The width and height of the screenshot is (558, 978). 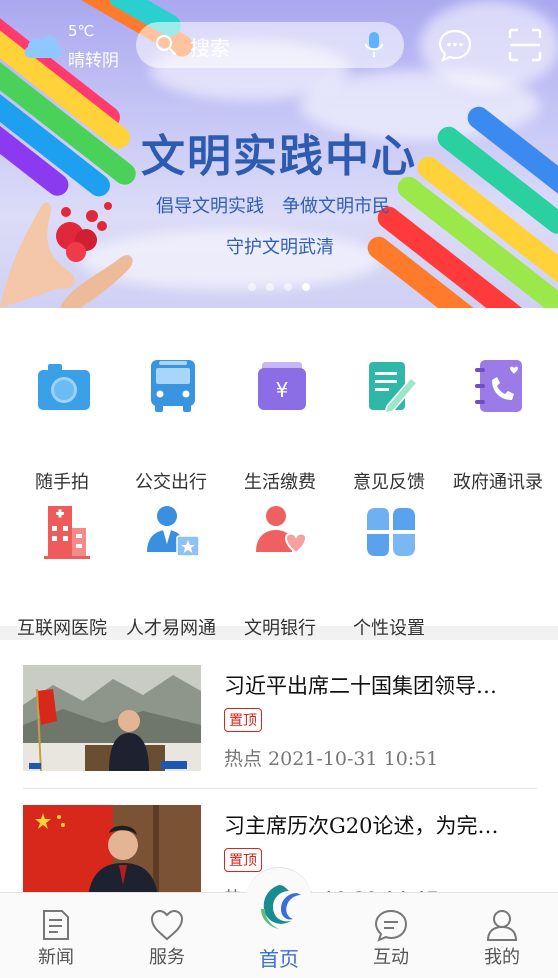 What do you see at coordinates (498, 482) in the screenshot?
I see `service-label: 政府通讯录` at bounding box center [498, 482].